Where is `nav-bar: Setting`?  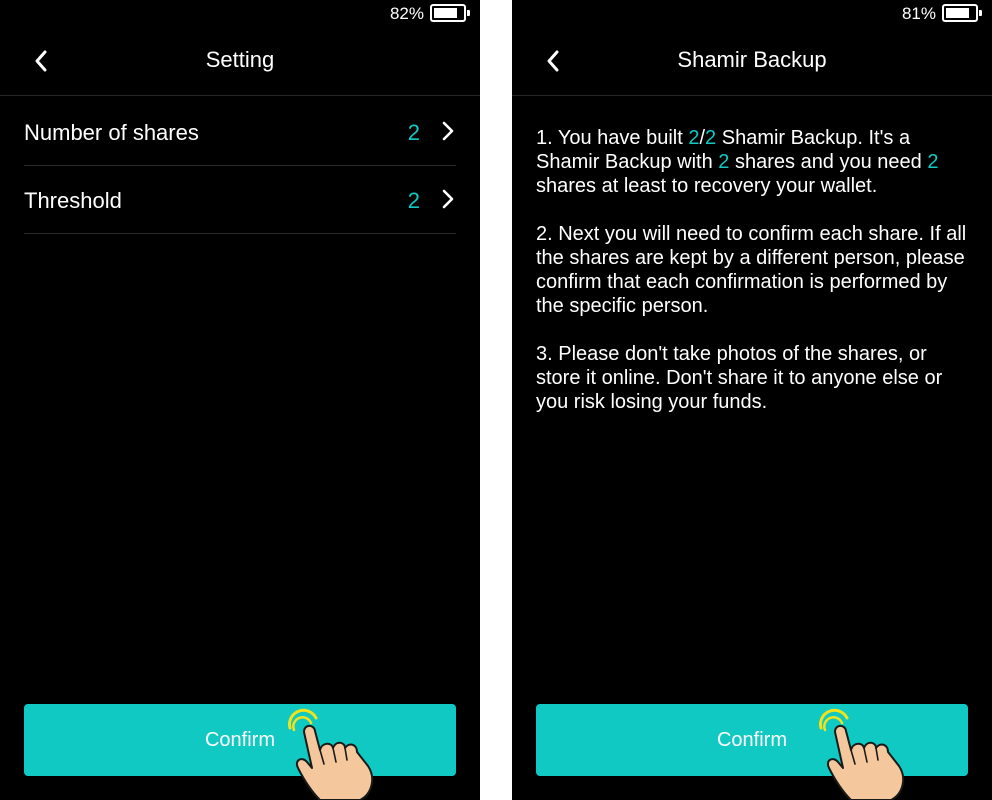 nav-bar: Setting is located at coordinates (240, 62).